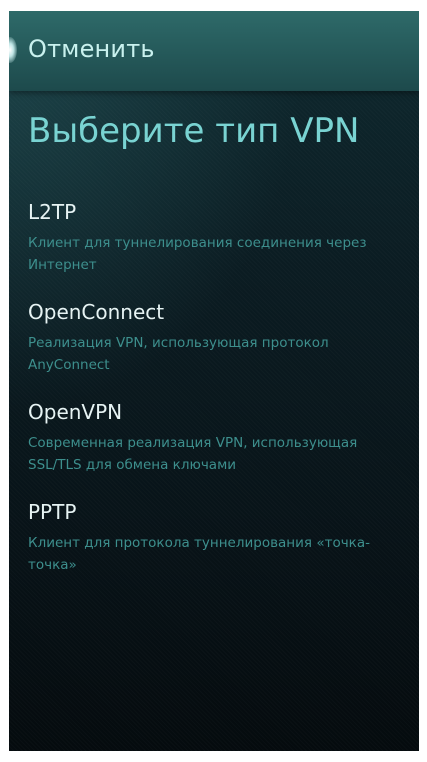 This screenshot has height=762, width=427. Describe the element at coordinates (52, 512) in the screenshot. I see `vpn-item-name: PPTP` at that location.